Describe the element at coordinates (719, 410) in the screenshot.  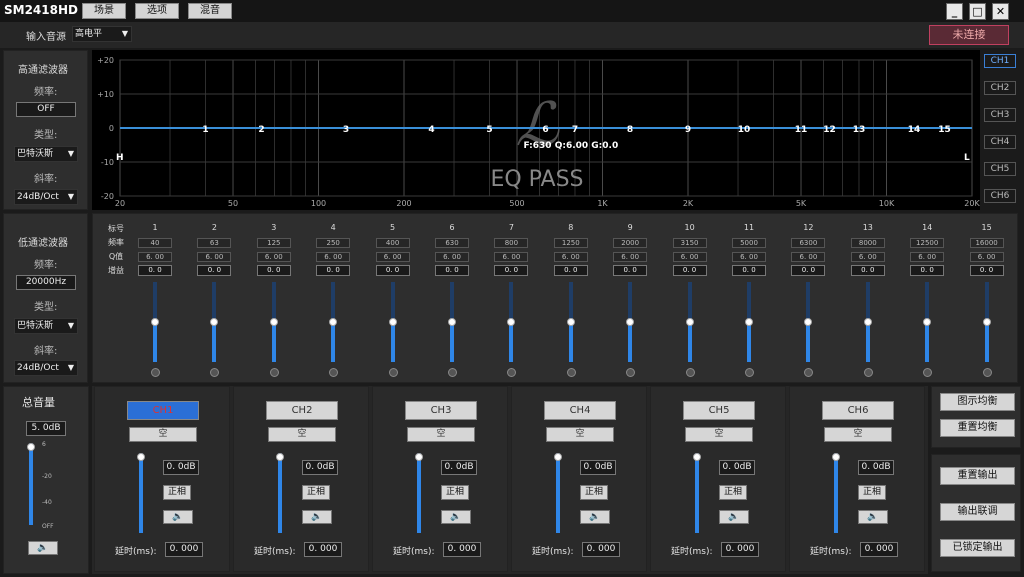
I see `output-channel-select-button: CH5` at that location.